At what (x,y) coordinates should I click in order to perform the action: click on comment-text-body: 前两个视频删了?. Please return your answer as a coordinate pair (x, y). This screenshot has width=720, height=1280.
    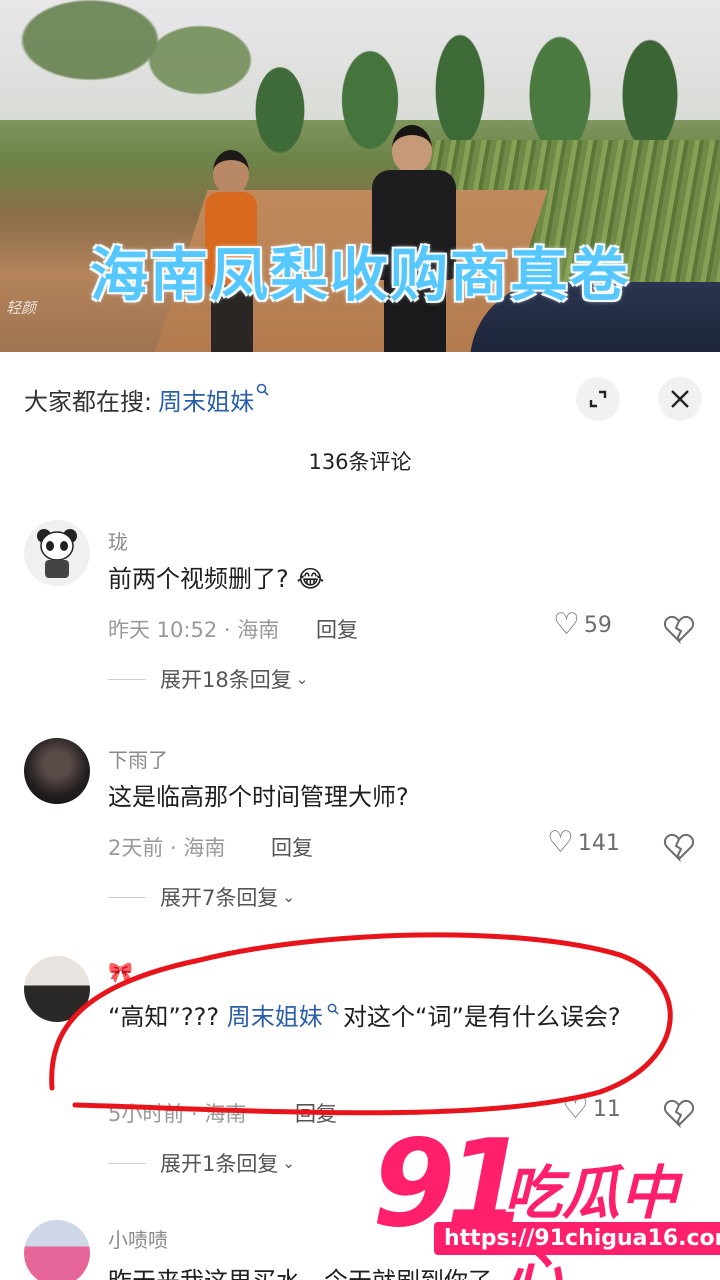
    Looking at the image, I should click on (198, 579).